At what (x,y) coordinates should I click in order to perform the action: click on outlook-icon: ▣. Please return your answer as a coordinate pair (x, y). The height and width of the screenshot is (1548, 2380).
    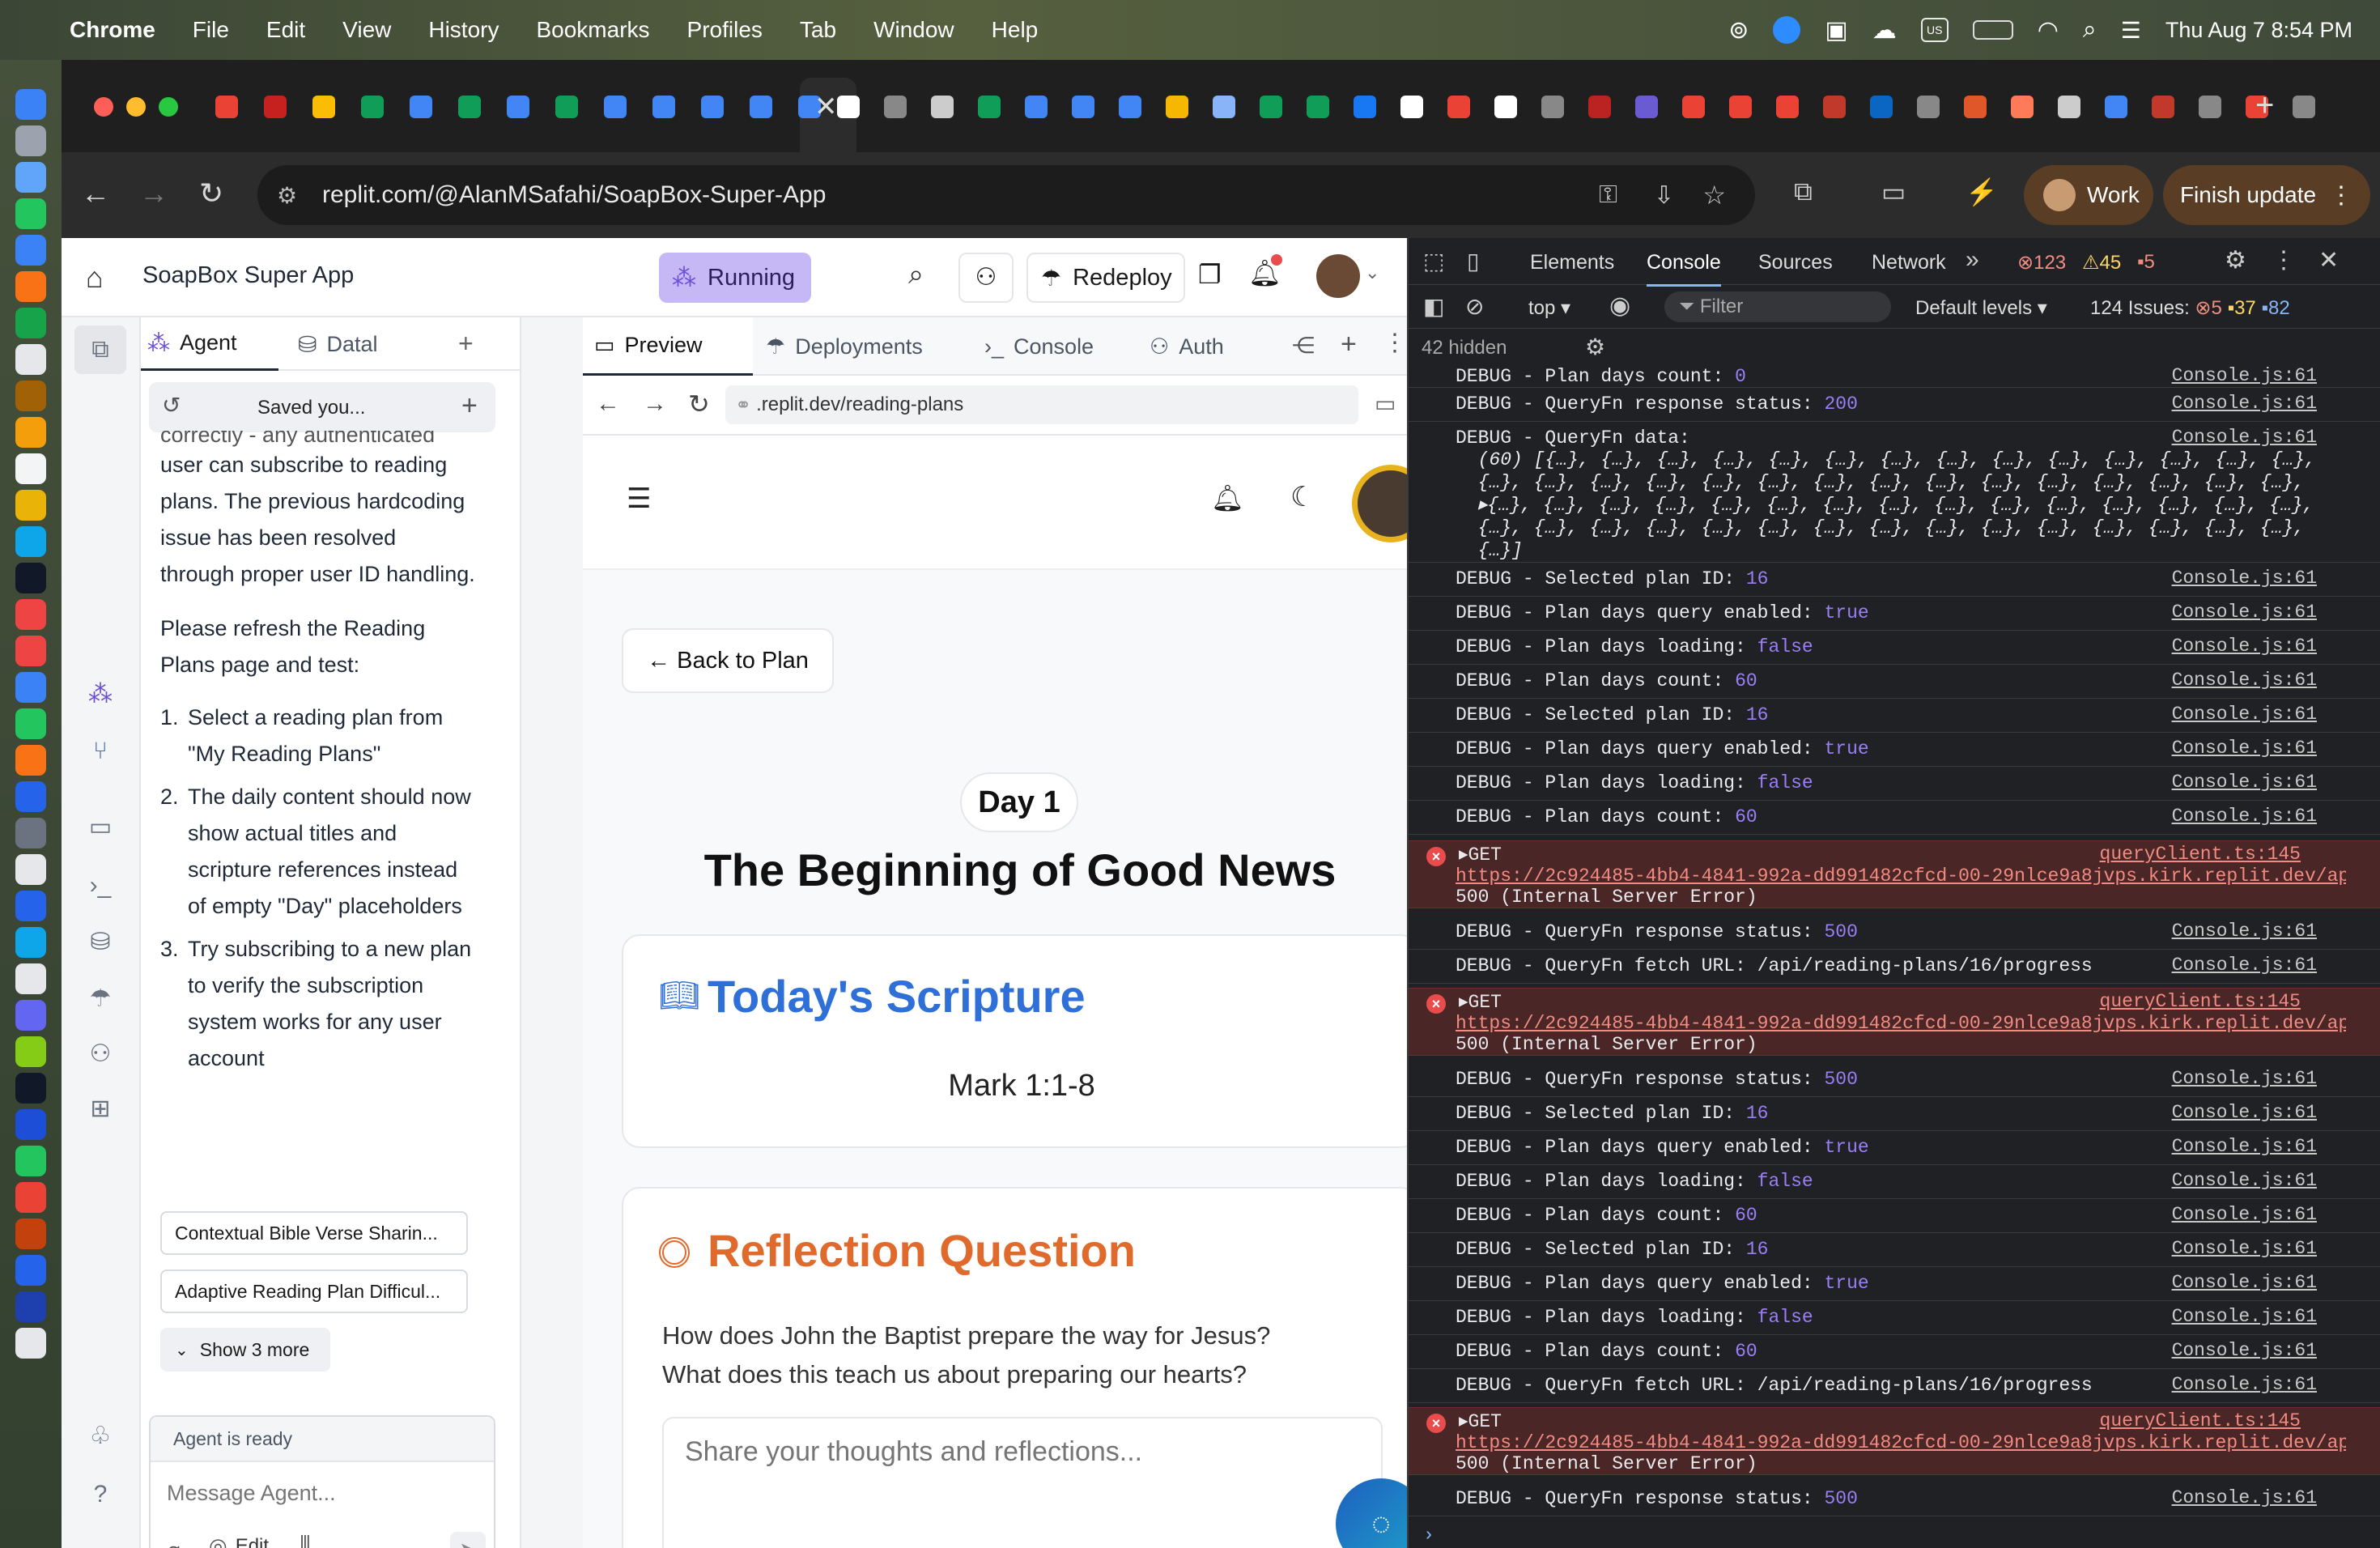
    Looking at the image, I should click on (1836, 31).